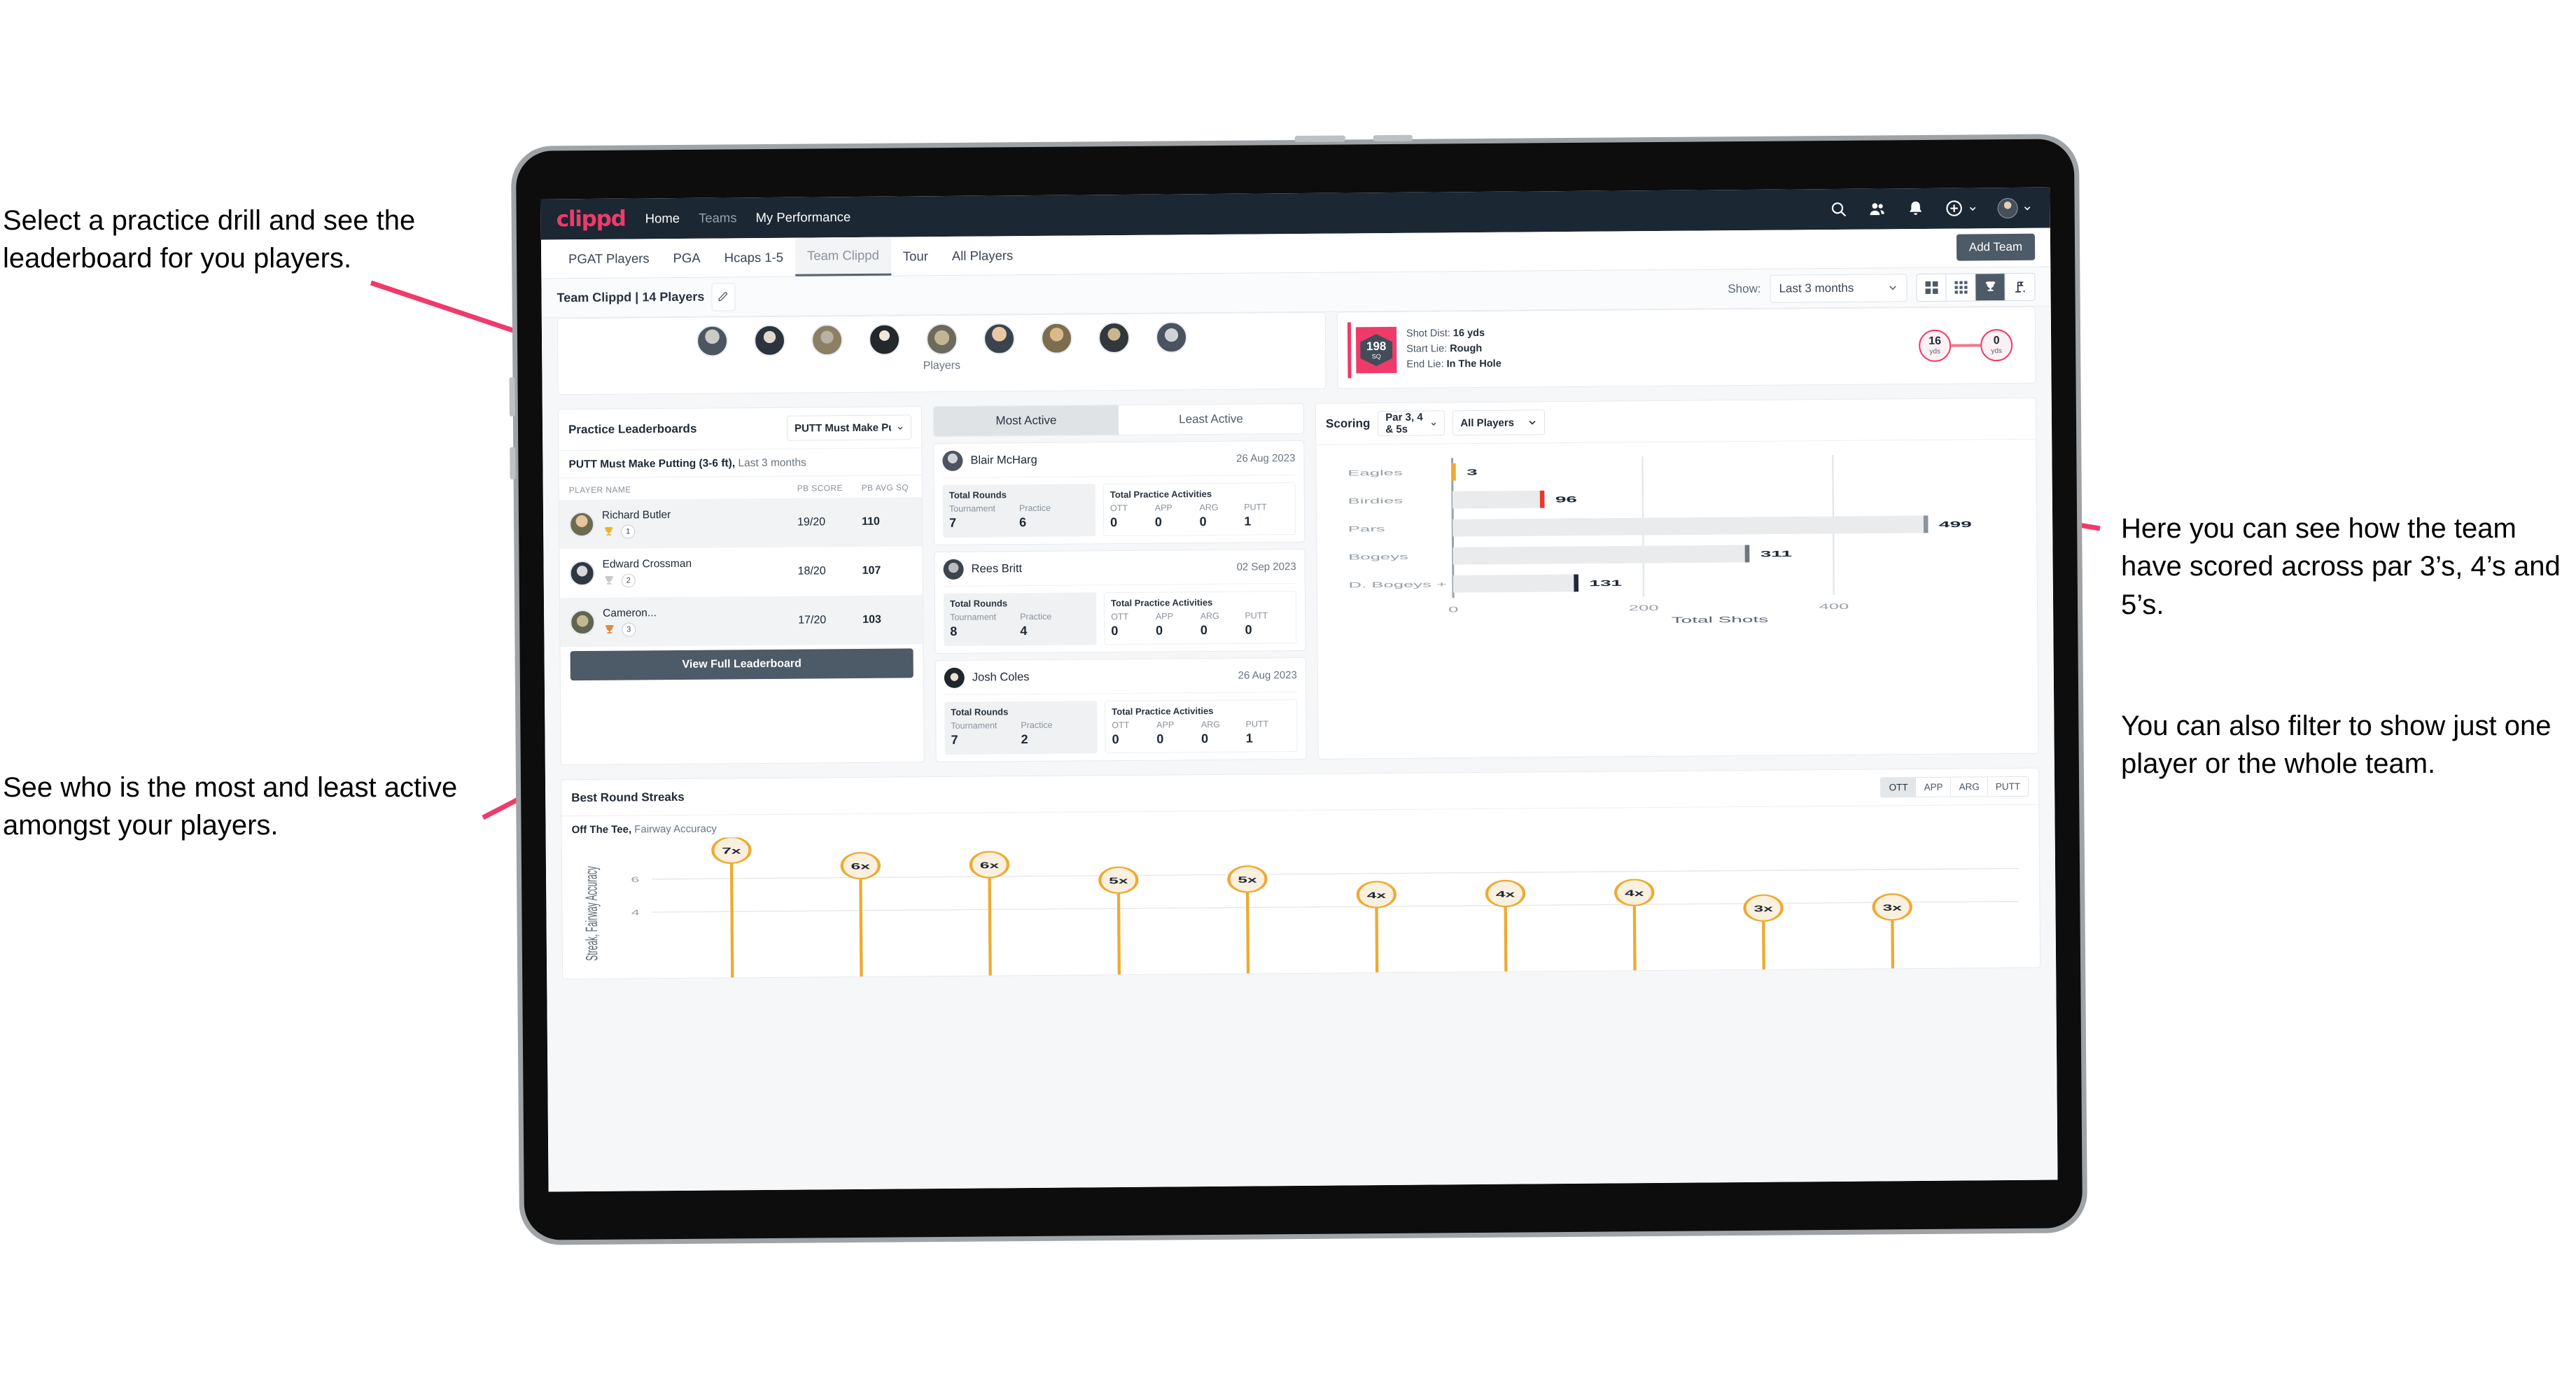 This screenshot has height=1386, width=2576. What do you see at coordinates (1376, 500) in the screenshot?
I see `svg-text: Birdies` at bounding box center [1376, 500].